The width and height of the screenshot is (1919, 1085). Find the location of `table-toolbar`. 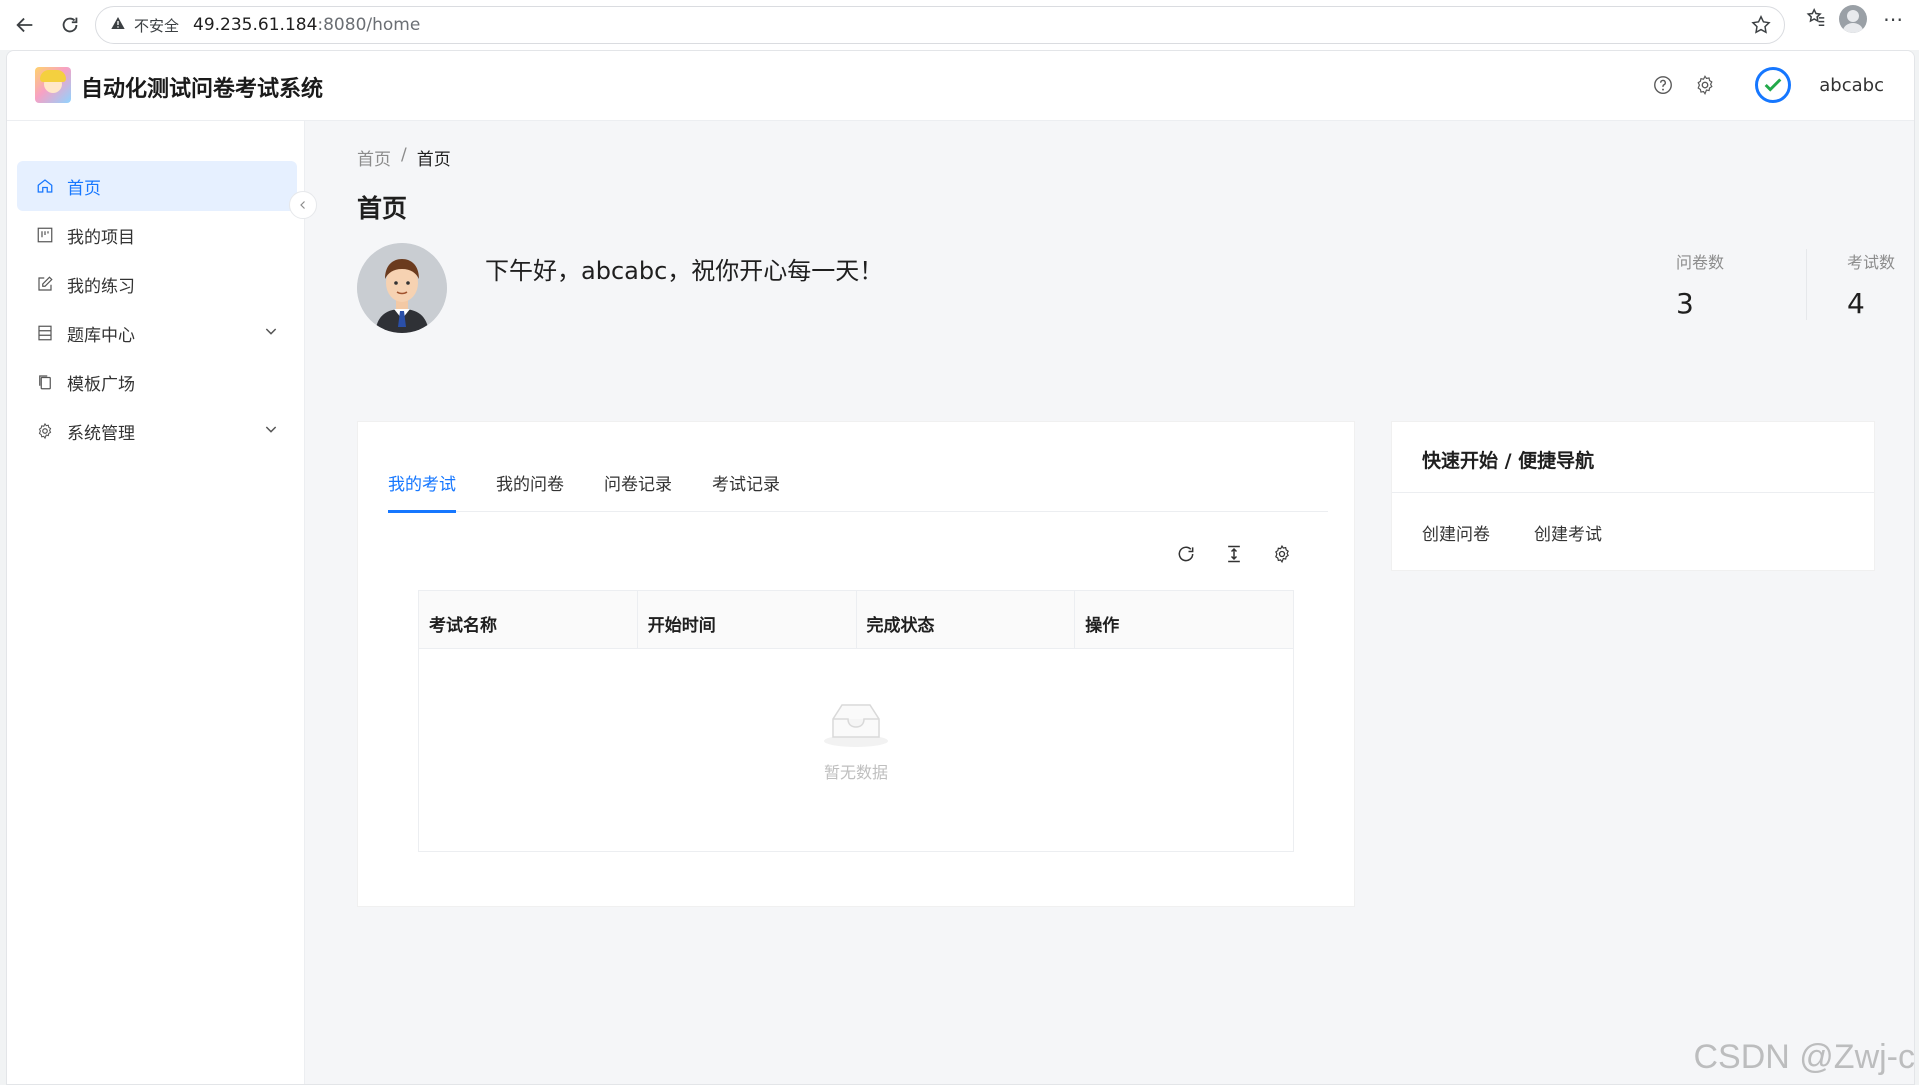

table-toolbar is located at coordinates (1234, 554).